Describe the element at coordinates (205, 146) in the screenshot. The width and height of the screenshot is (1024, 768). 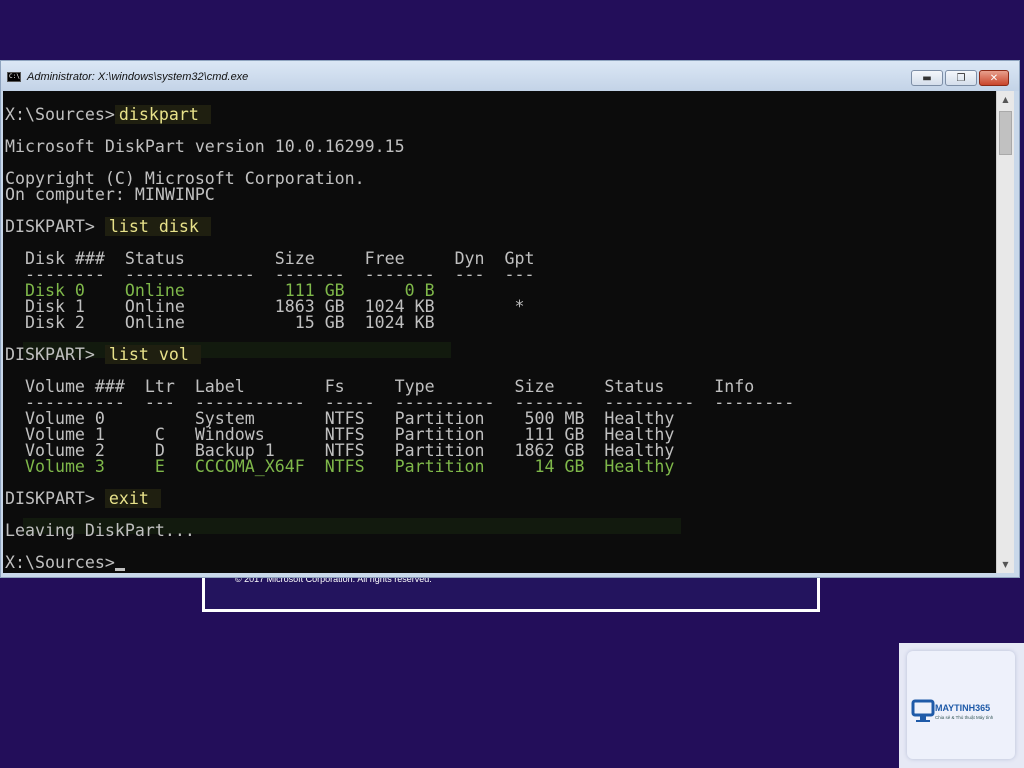
I see `console-line-3: Microsoft DiskPart version 10.0.16299.15` at that location.